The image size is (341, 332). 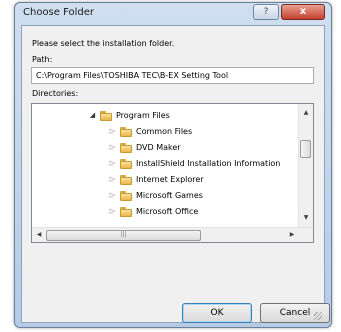 I want to click on tree-item: ▷ Microsoft Games, so click(x=155, y=195).